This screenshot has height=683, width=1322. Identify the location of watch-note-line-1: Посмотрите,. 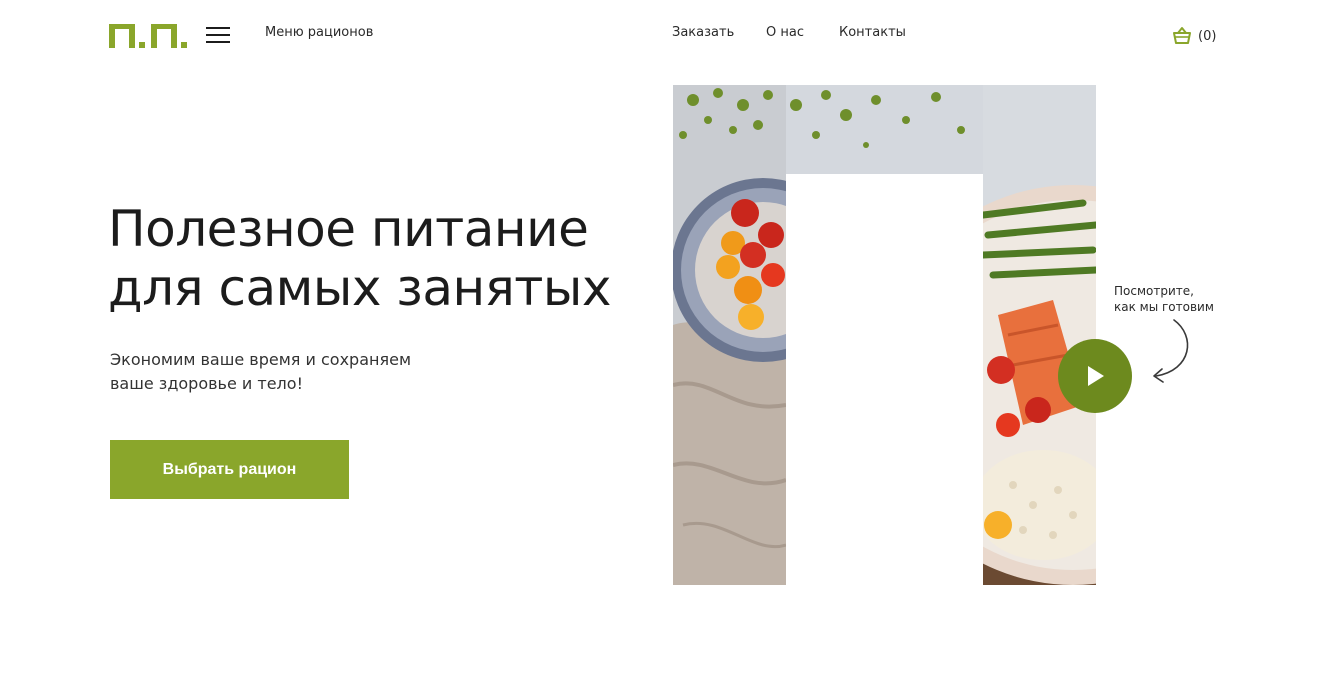
(1154, 291).